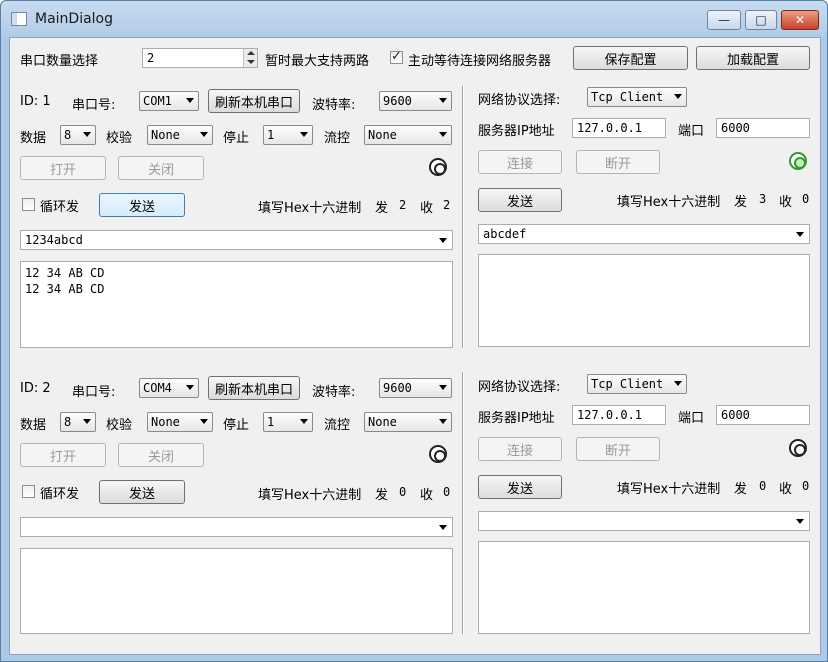 The image size is (828, 662). Describe the element at coordinates (236, 304) in the screenshot. I see `serial1-receive-area: 12 34 AB CD 12 34 AB CD` at that location.